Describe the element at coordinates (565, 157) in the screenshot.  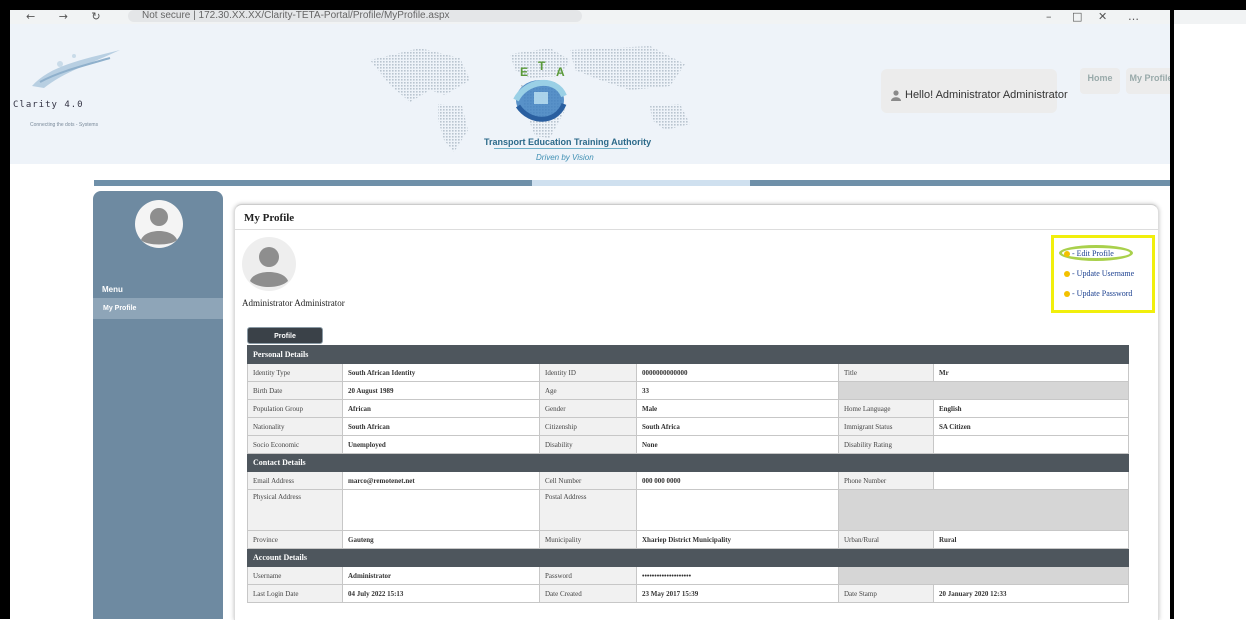
I see `teta-tagline: Driven by Vision` at that location.